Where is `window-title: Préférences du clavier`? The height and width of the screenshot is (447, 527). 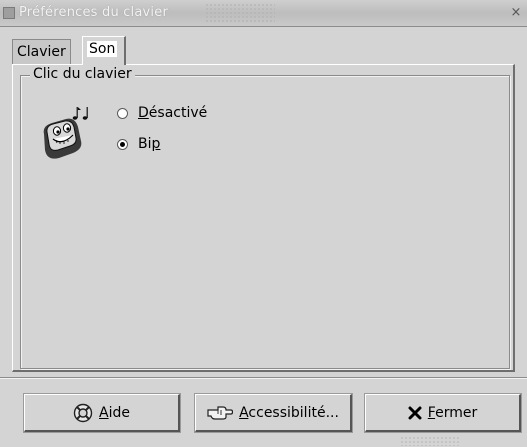
window-title: Préférences du clavier is located at coordinates (93, 12).